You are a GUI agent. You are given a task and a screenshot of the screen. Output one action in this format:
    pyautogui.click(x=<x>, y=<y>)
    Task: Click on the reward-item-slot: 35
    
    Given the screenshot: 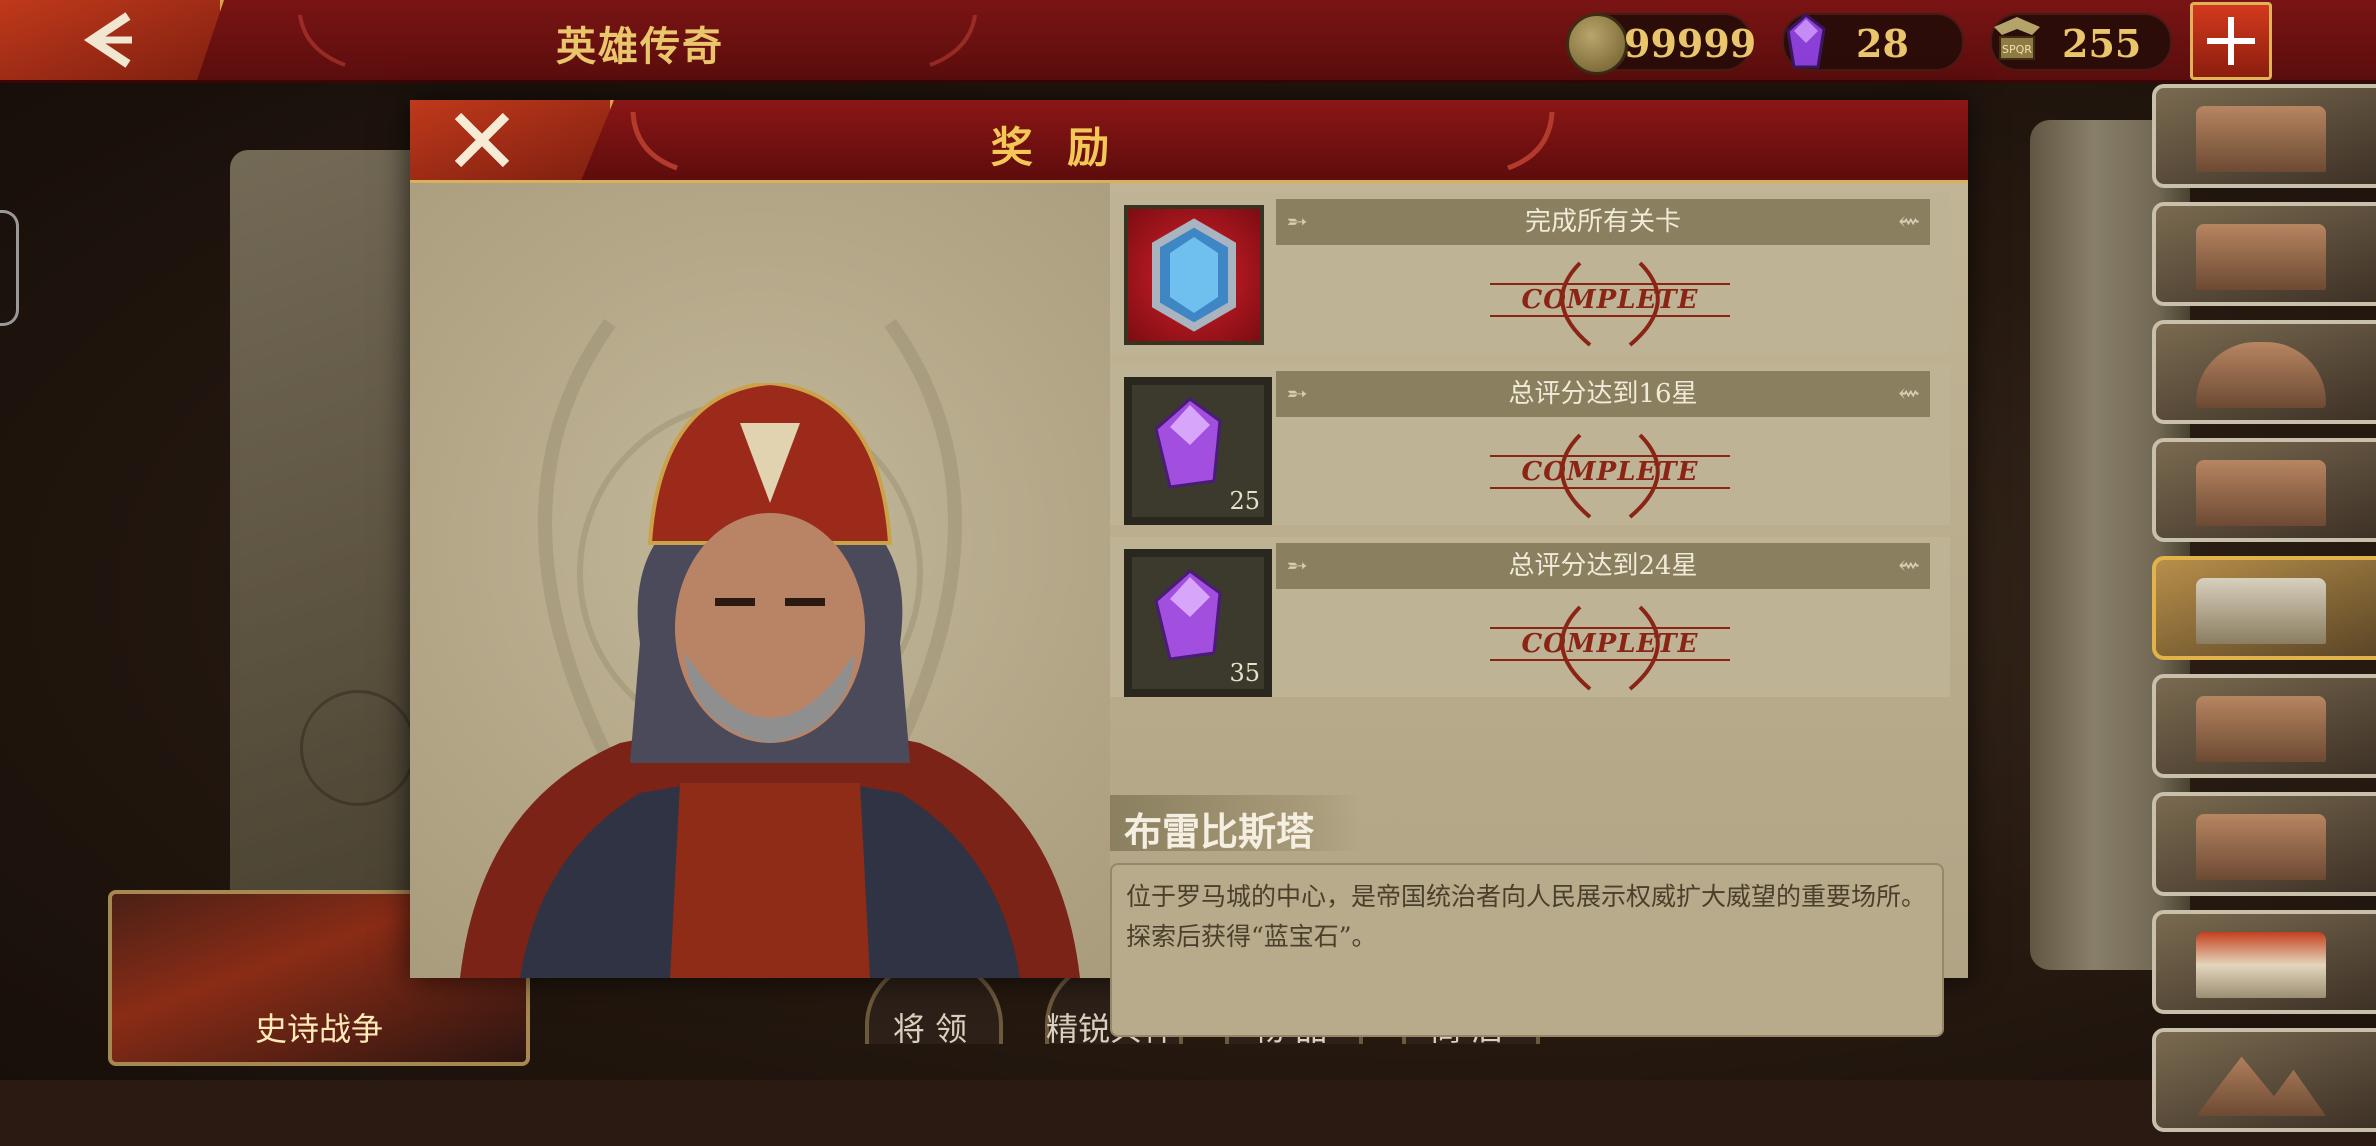 What is the action you would take?
    pyautogui.click(x=1198, y=623)
    